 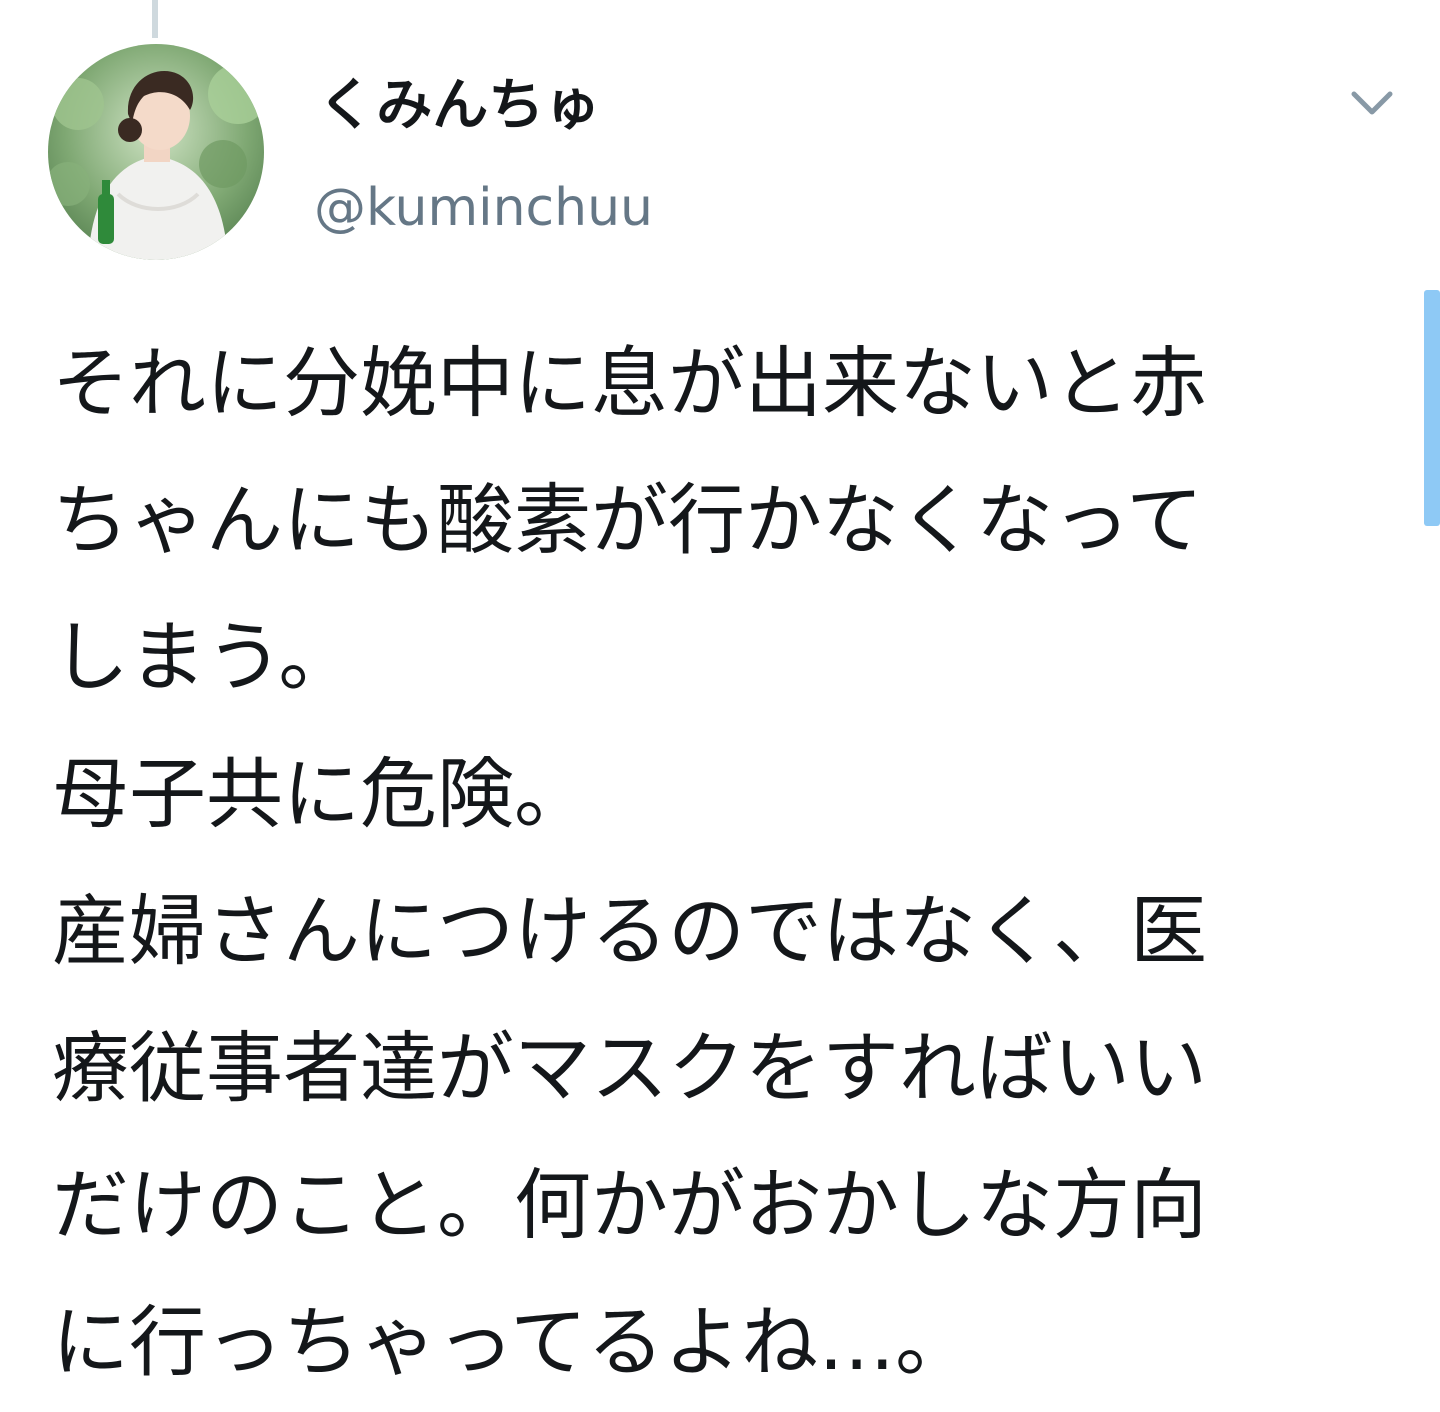 I want to click on profile-photo-icon, so click(x=156, y=152).